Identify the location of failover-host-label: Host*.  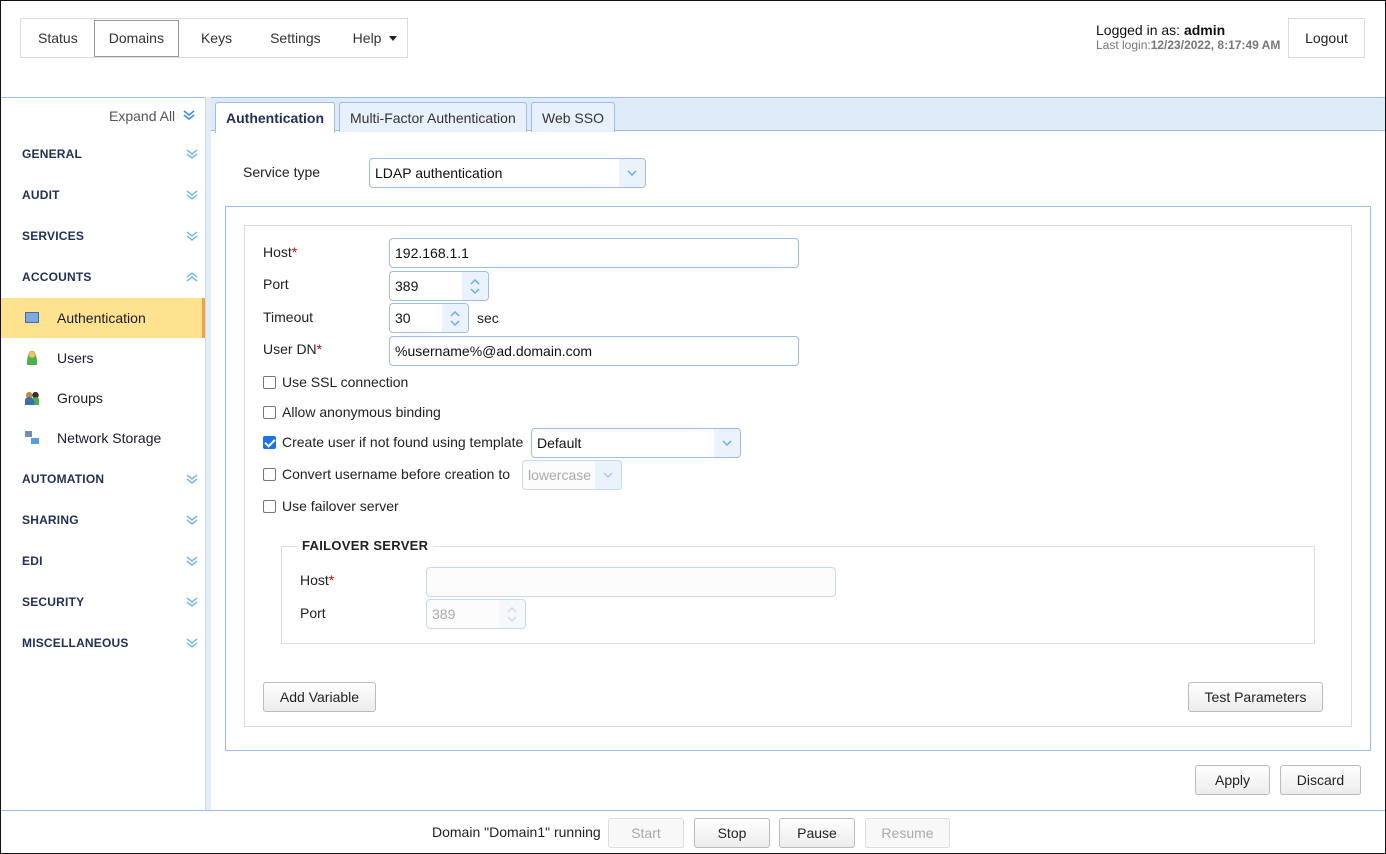
(317, 580).